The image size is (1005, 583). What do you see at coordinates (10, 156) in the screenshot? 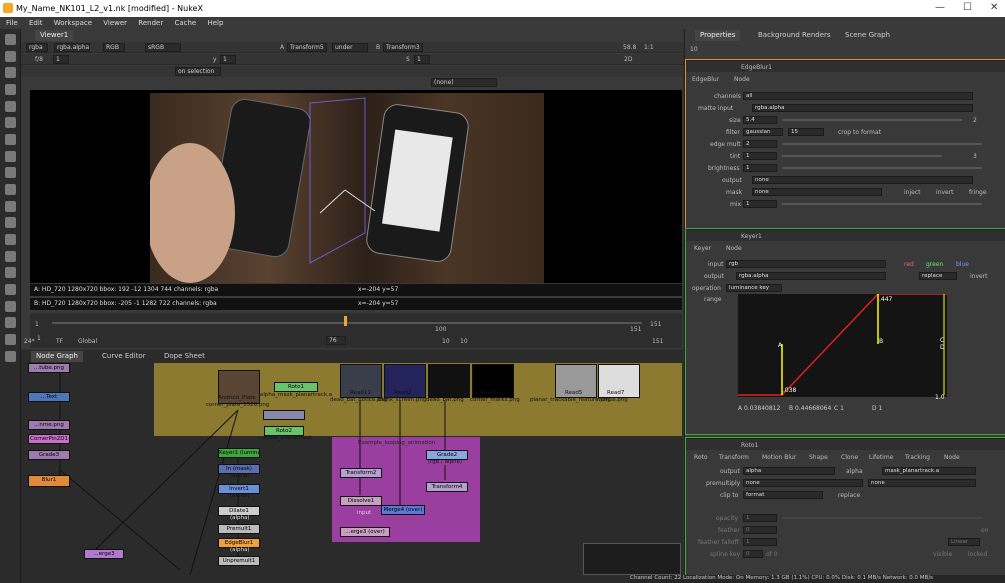
I see `merge-nodes-icon` at bounding box center [10, 156].